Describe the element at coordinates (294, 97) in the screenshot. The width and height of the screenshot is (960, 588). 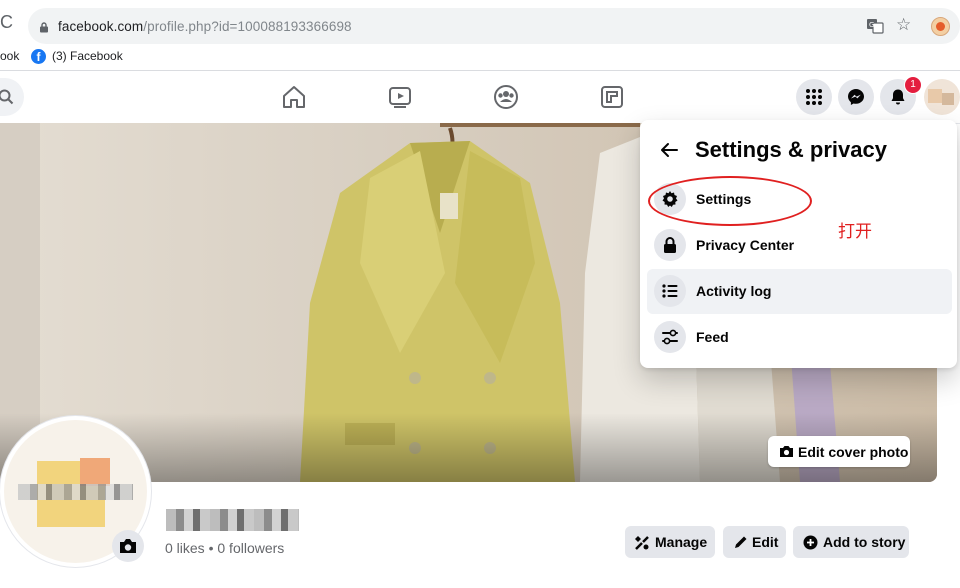
I see `home-icon` at that location.